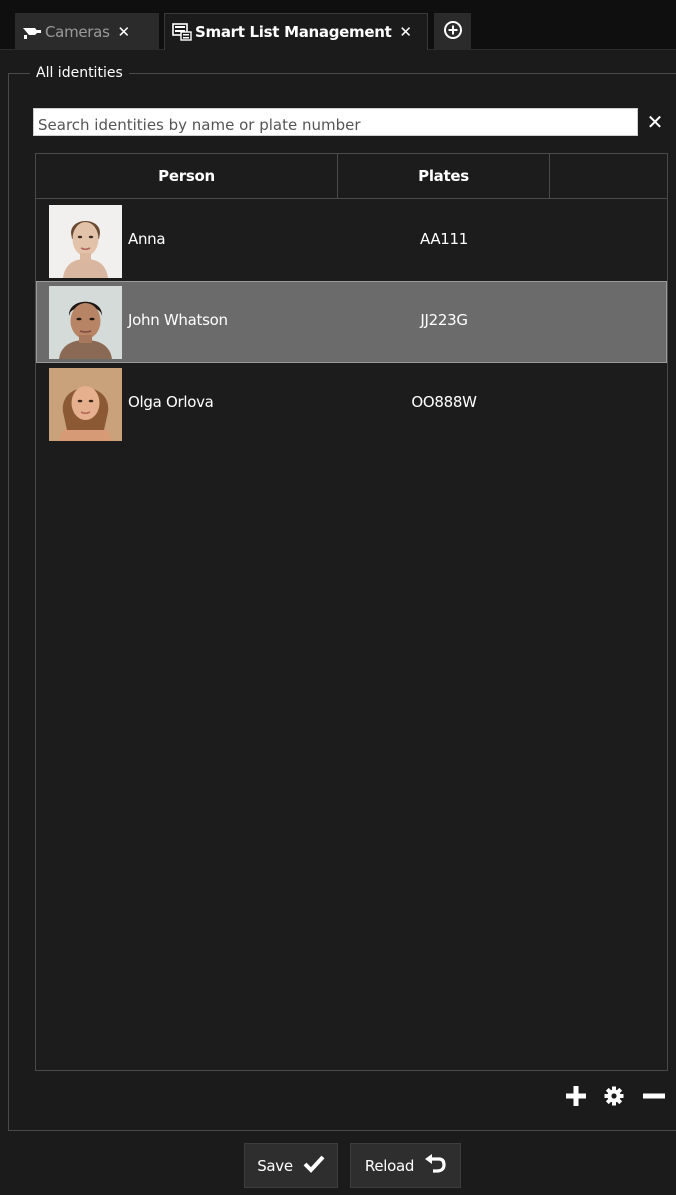  Describe the element at coordinates (79, 73) in the screenshot. I see `group-title: All identities` at that location.